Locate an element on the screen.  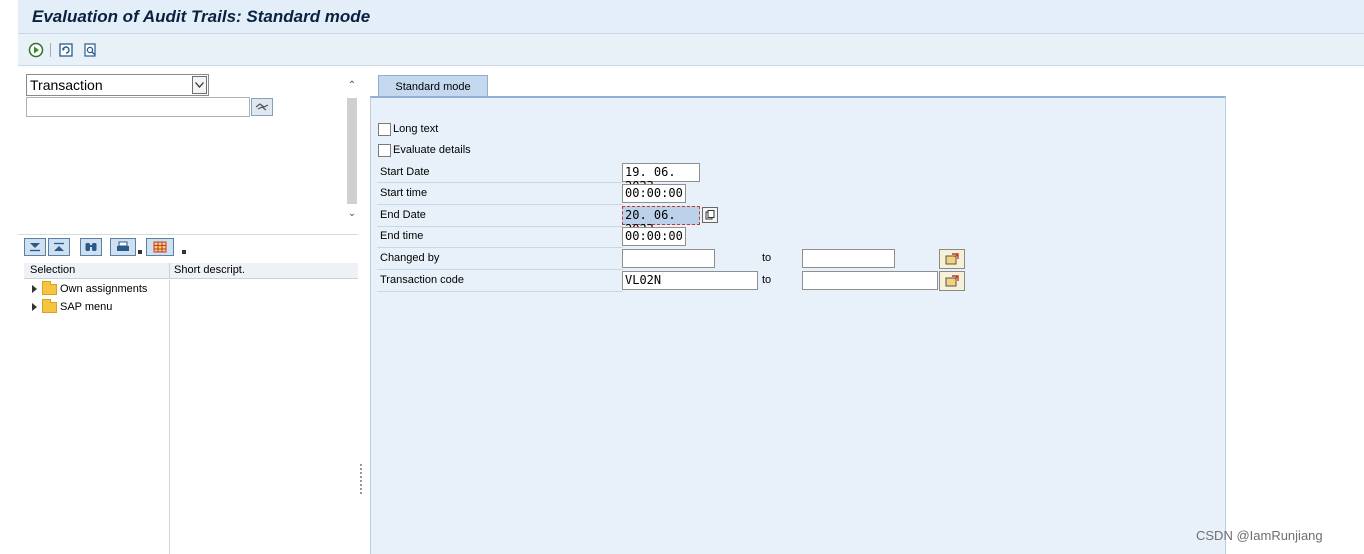
calendar-icon is located at coordinates (710, 215).